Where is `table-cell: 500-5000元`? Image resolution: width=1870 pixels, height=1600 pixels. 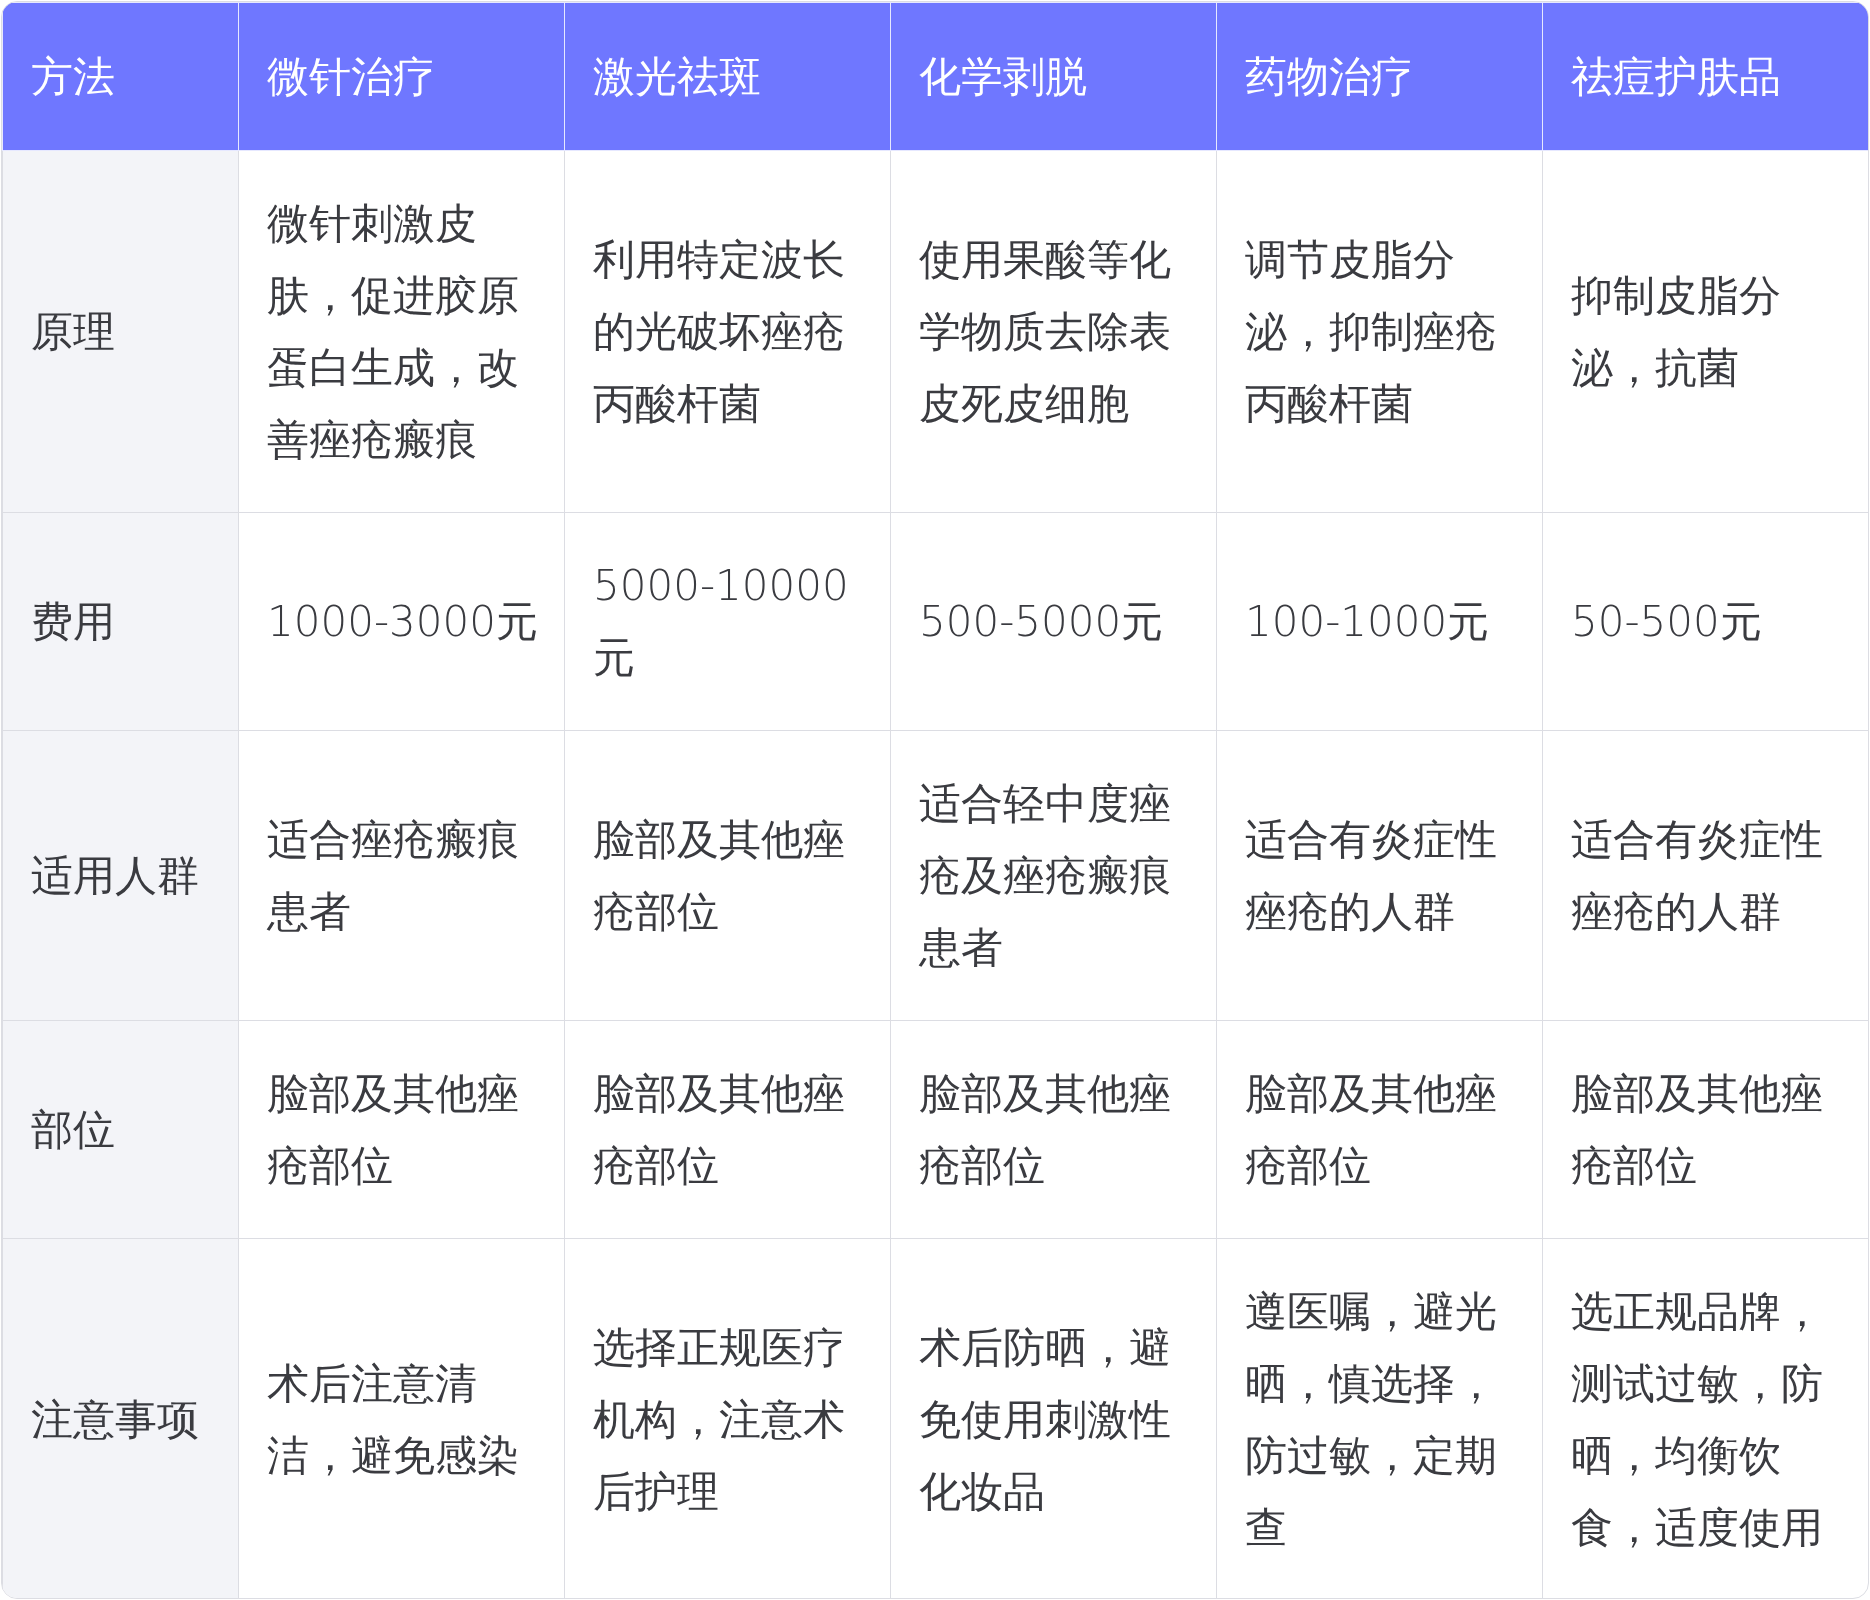
table-cell: 500-5000元 is located at coordinates (1053, 621).